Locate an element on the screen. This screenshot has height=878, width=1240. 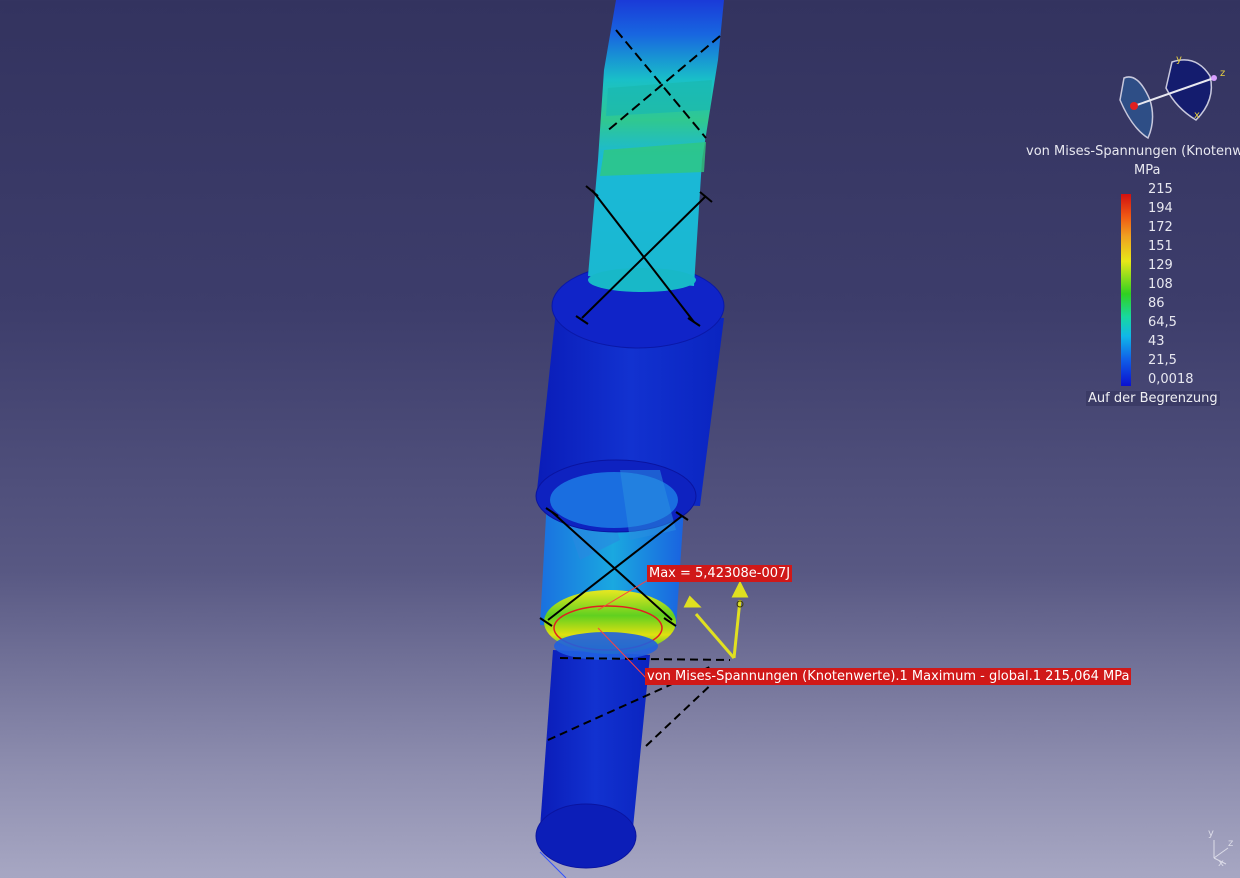
bearing-cylinder is located at coordinates (630, 401).